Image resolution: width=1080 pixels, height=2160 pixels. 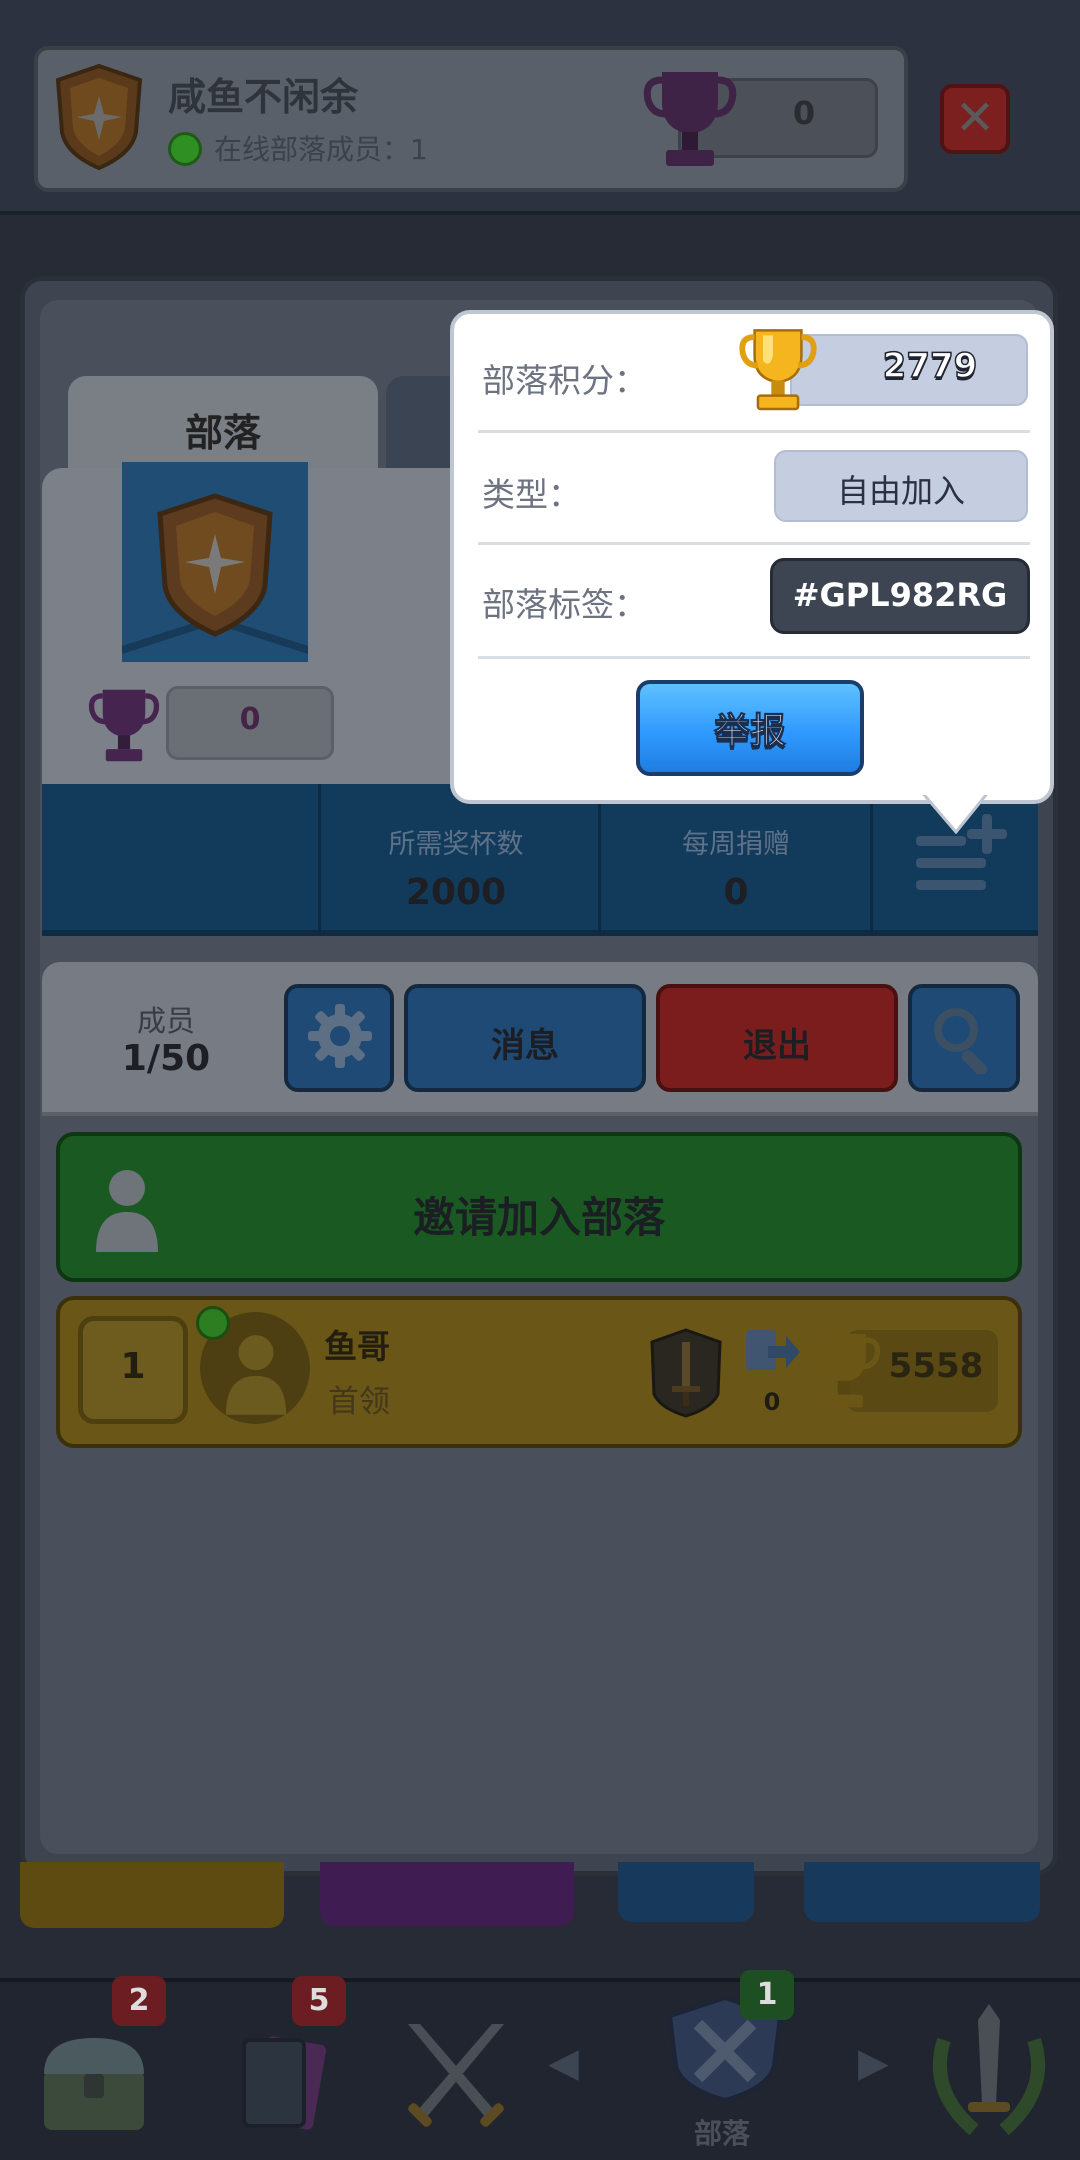 I want to click on shop-badge: 2, so click(x=139, y=2001).